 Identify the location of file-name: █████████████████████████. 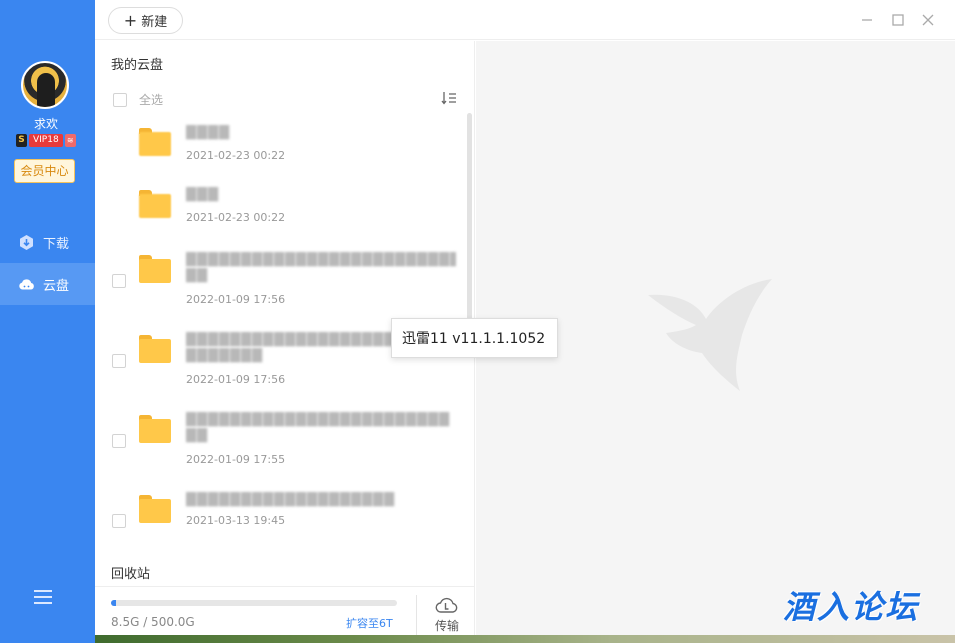
(321, 259).